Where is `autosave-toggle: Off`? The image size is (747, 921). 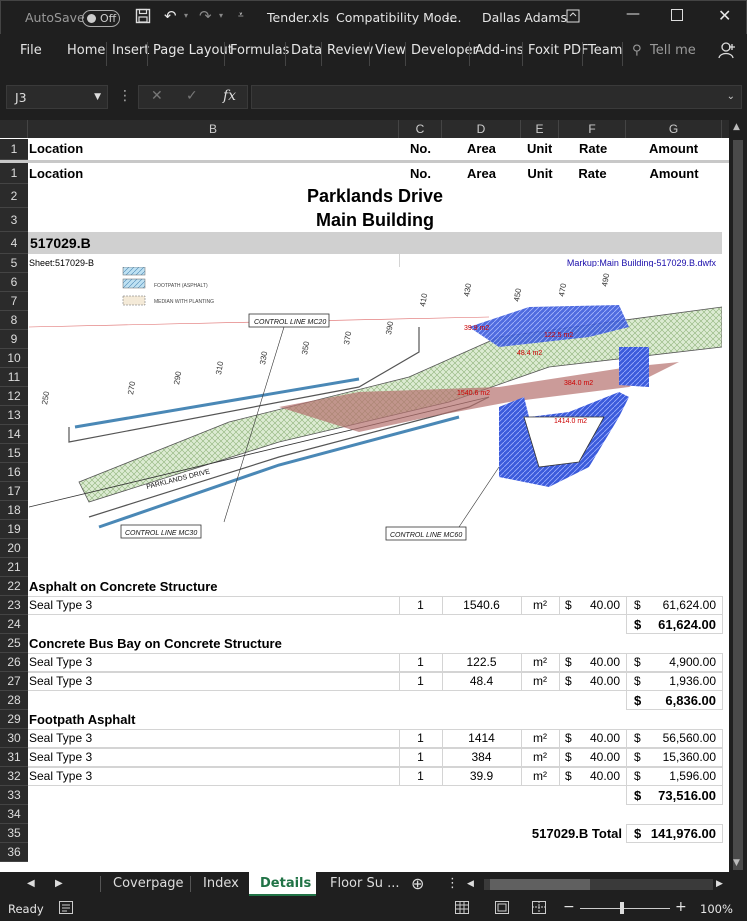
autosave-toggle: Off is located at coordinates (101, 18).